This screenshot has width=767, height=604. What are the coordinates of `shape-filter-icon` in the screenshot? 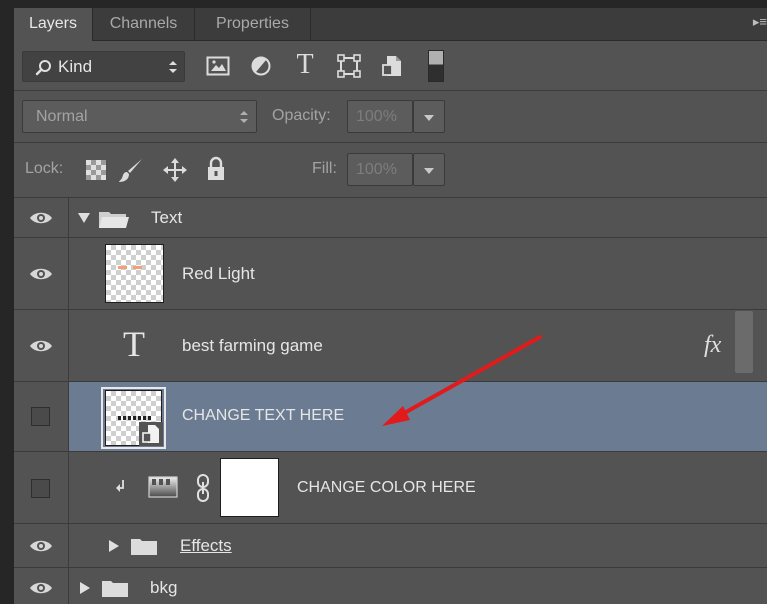 It's located at (349, 66).